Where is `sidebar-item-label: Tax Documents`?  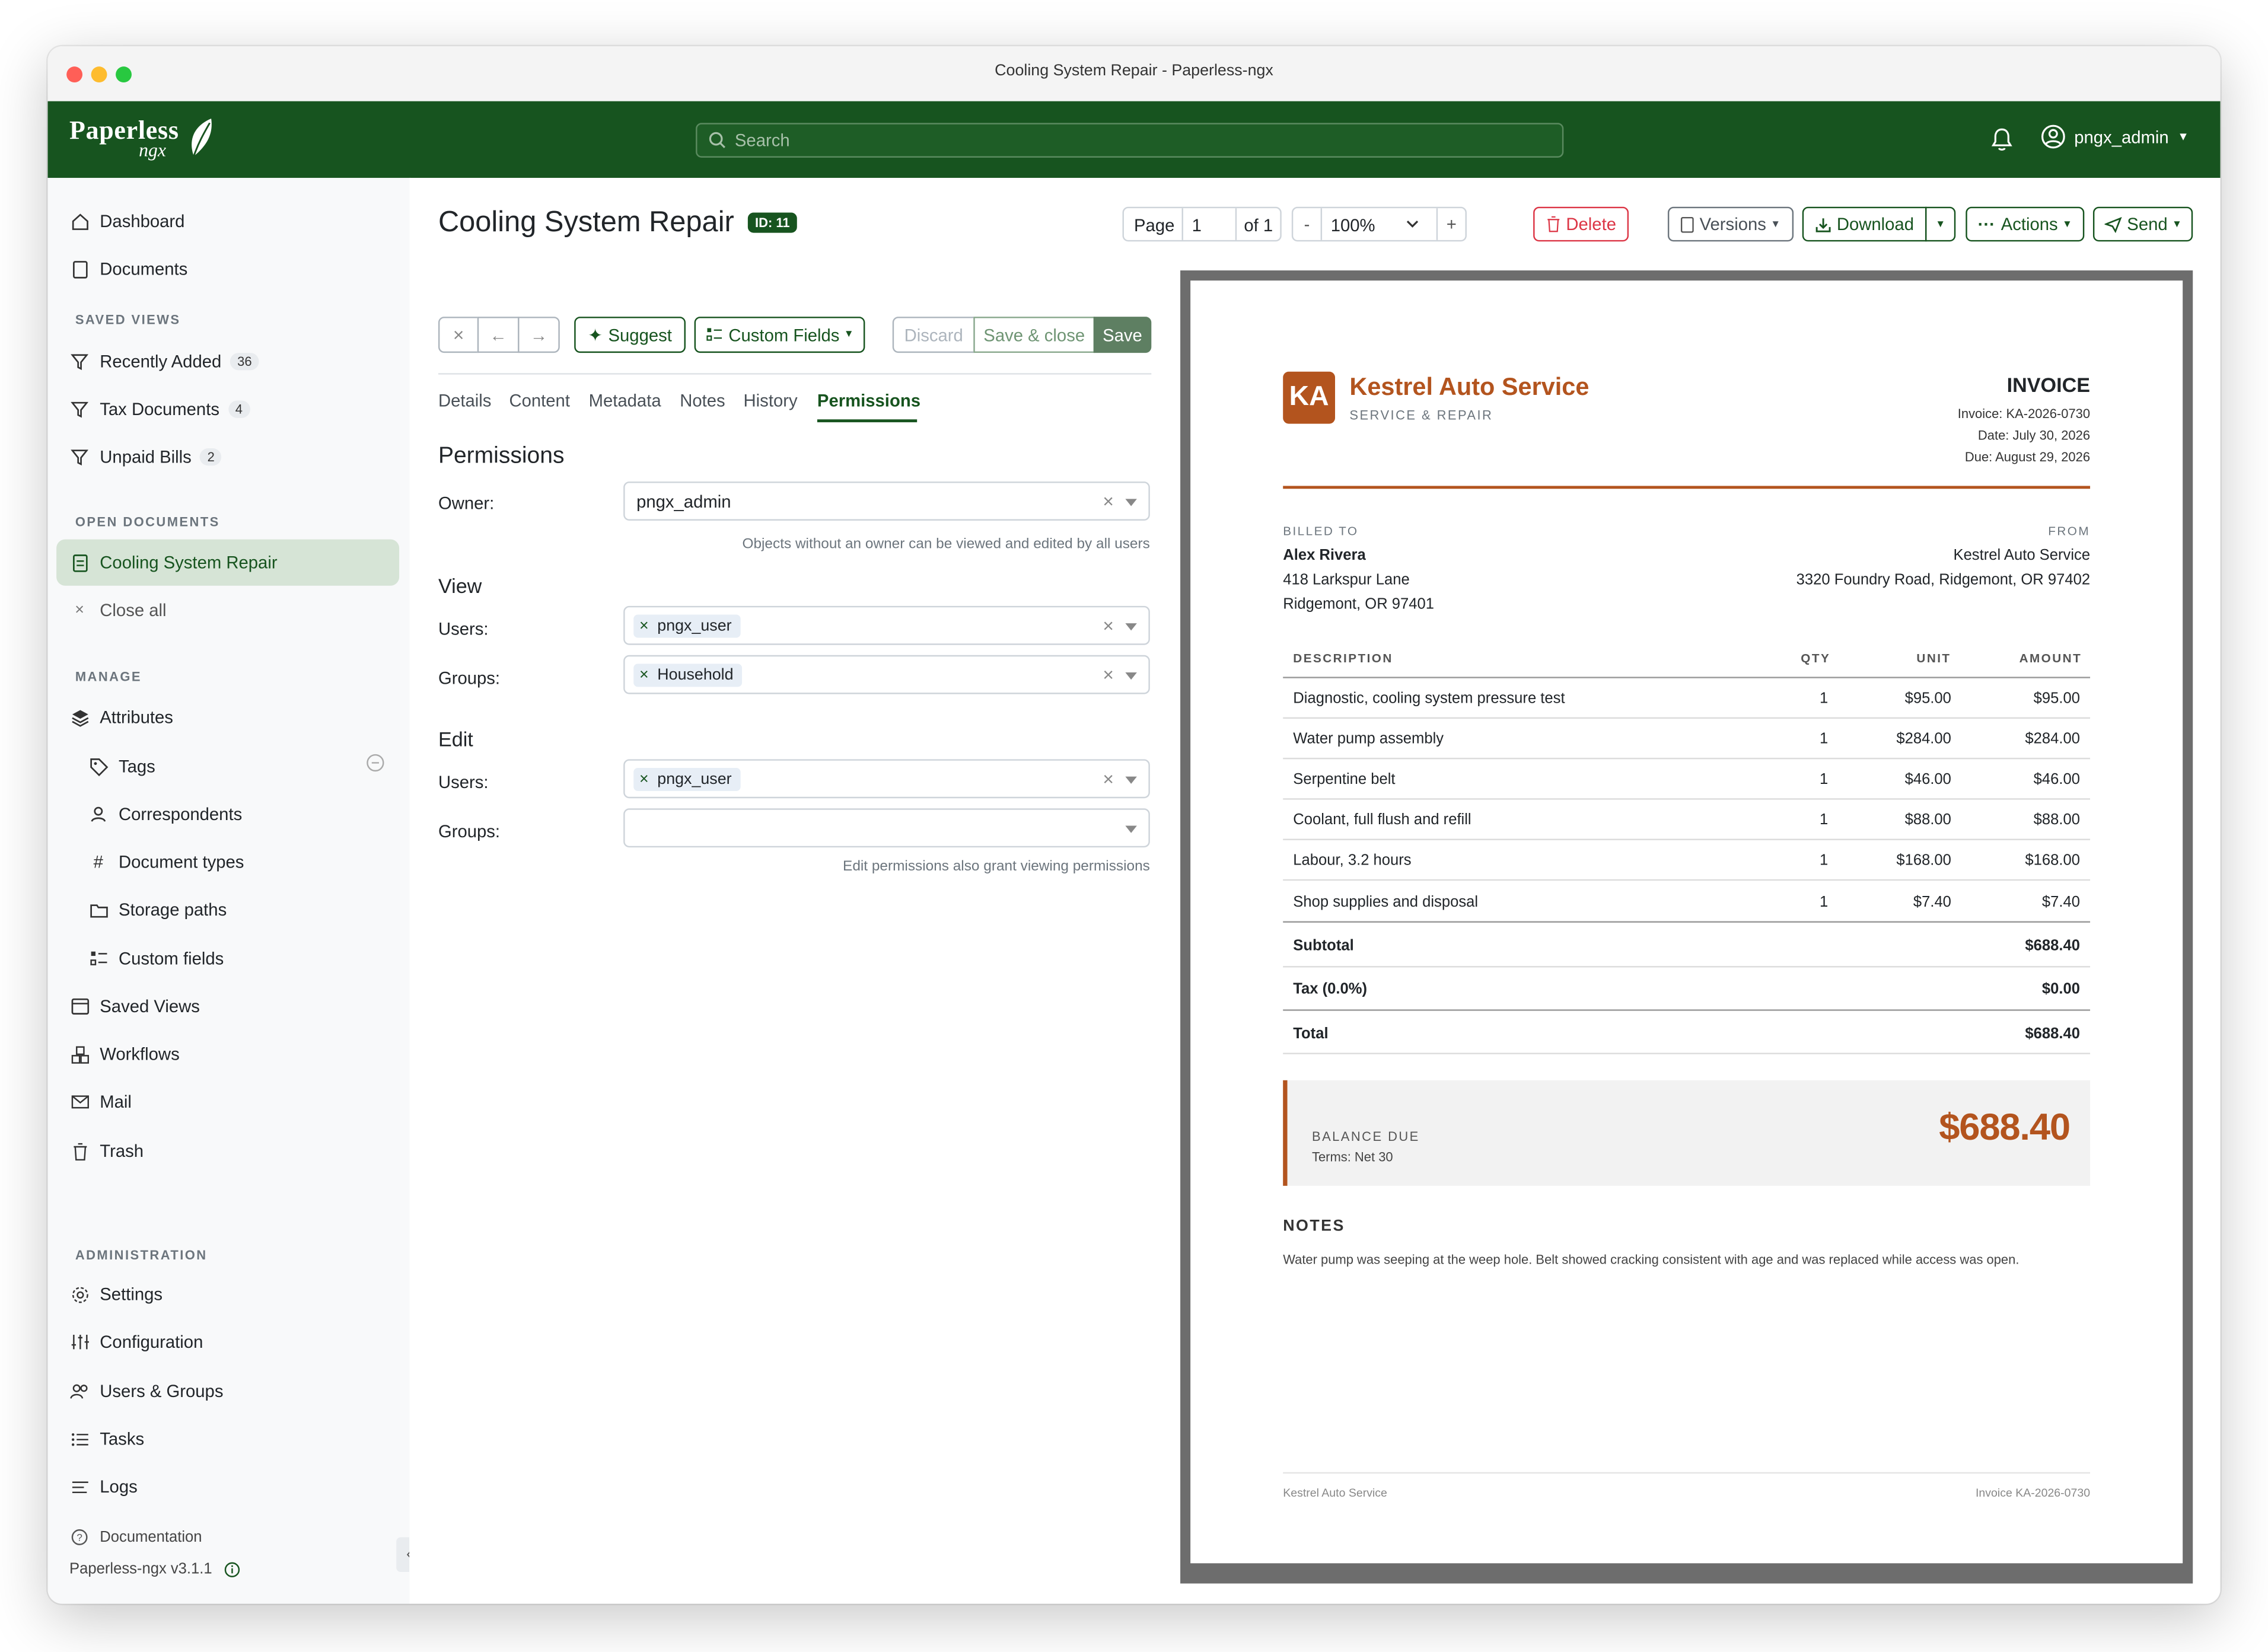
sidebar-item-label: Tax Documents is located at coordinates (159, 409).